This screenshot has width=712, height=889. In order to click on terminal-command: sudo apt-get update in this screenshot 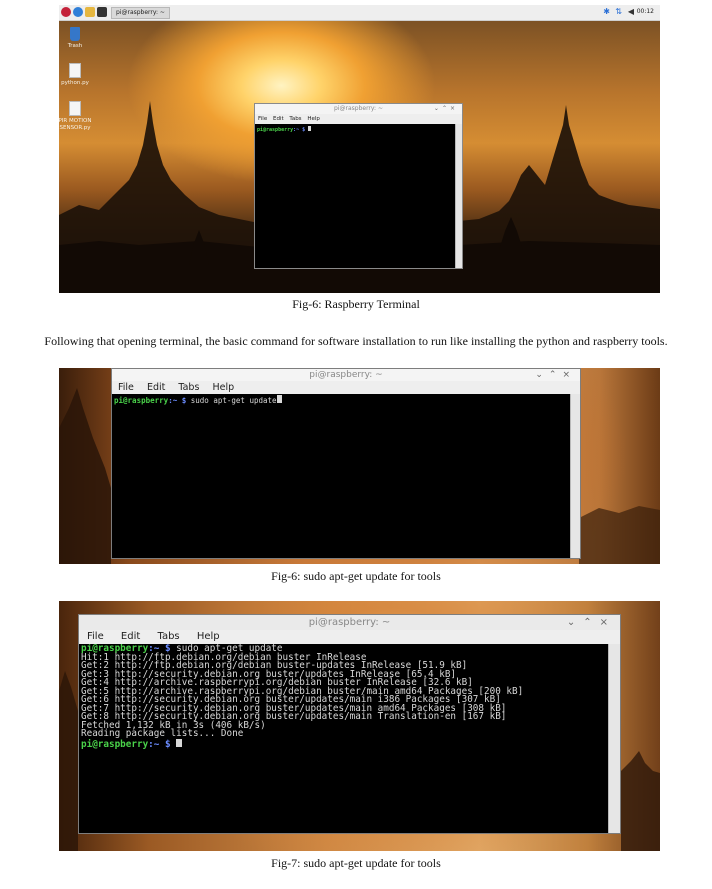, I will do `click(231, 400)`.